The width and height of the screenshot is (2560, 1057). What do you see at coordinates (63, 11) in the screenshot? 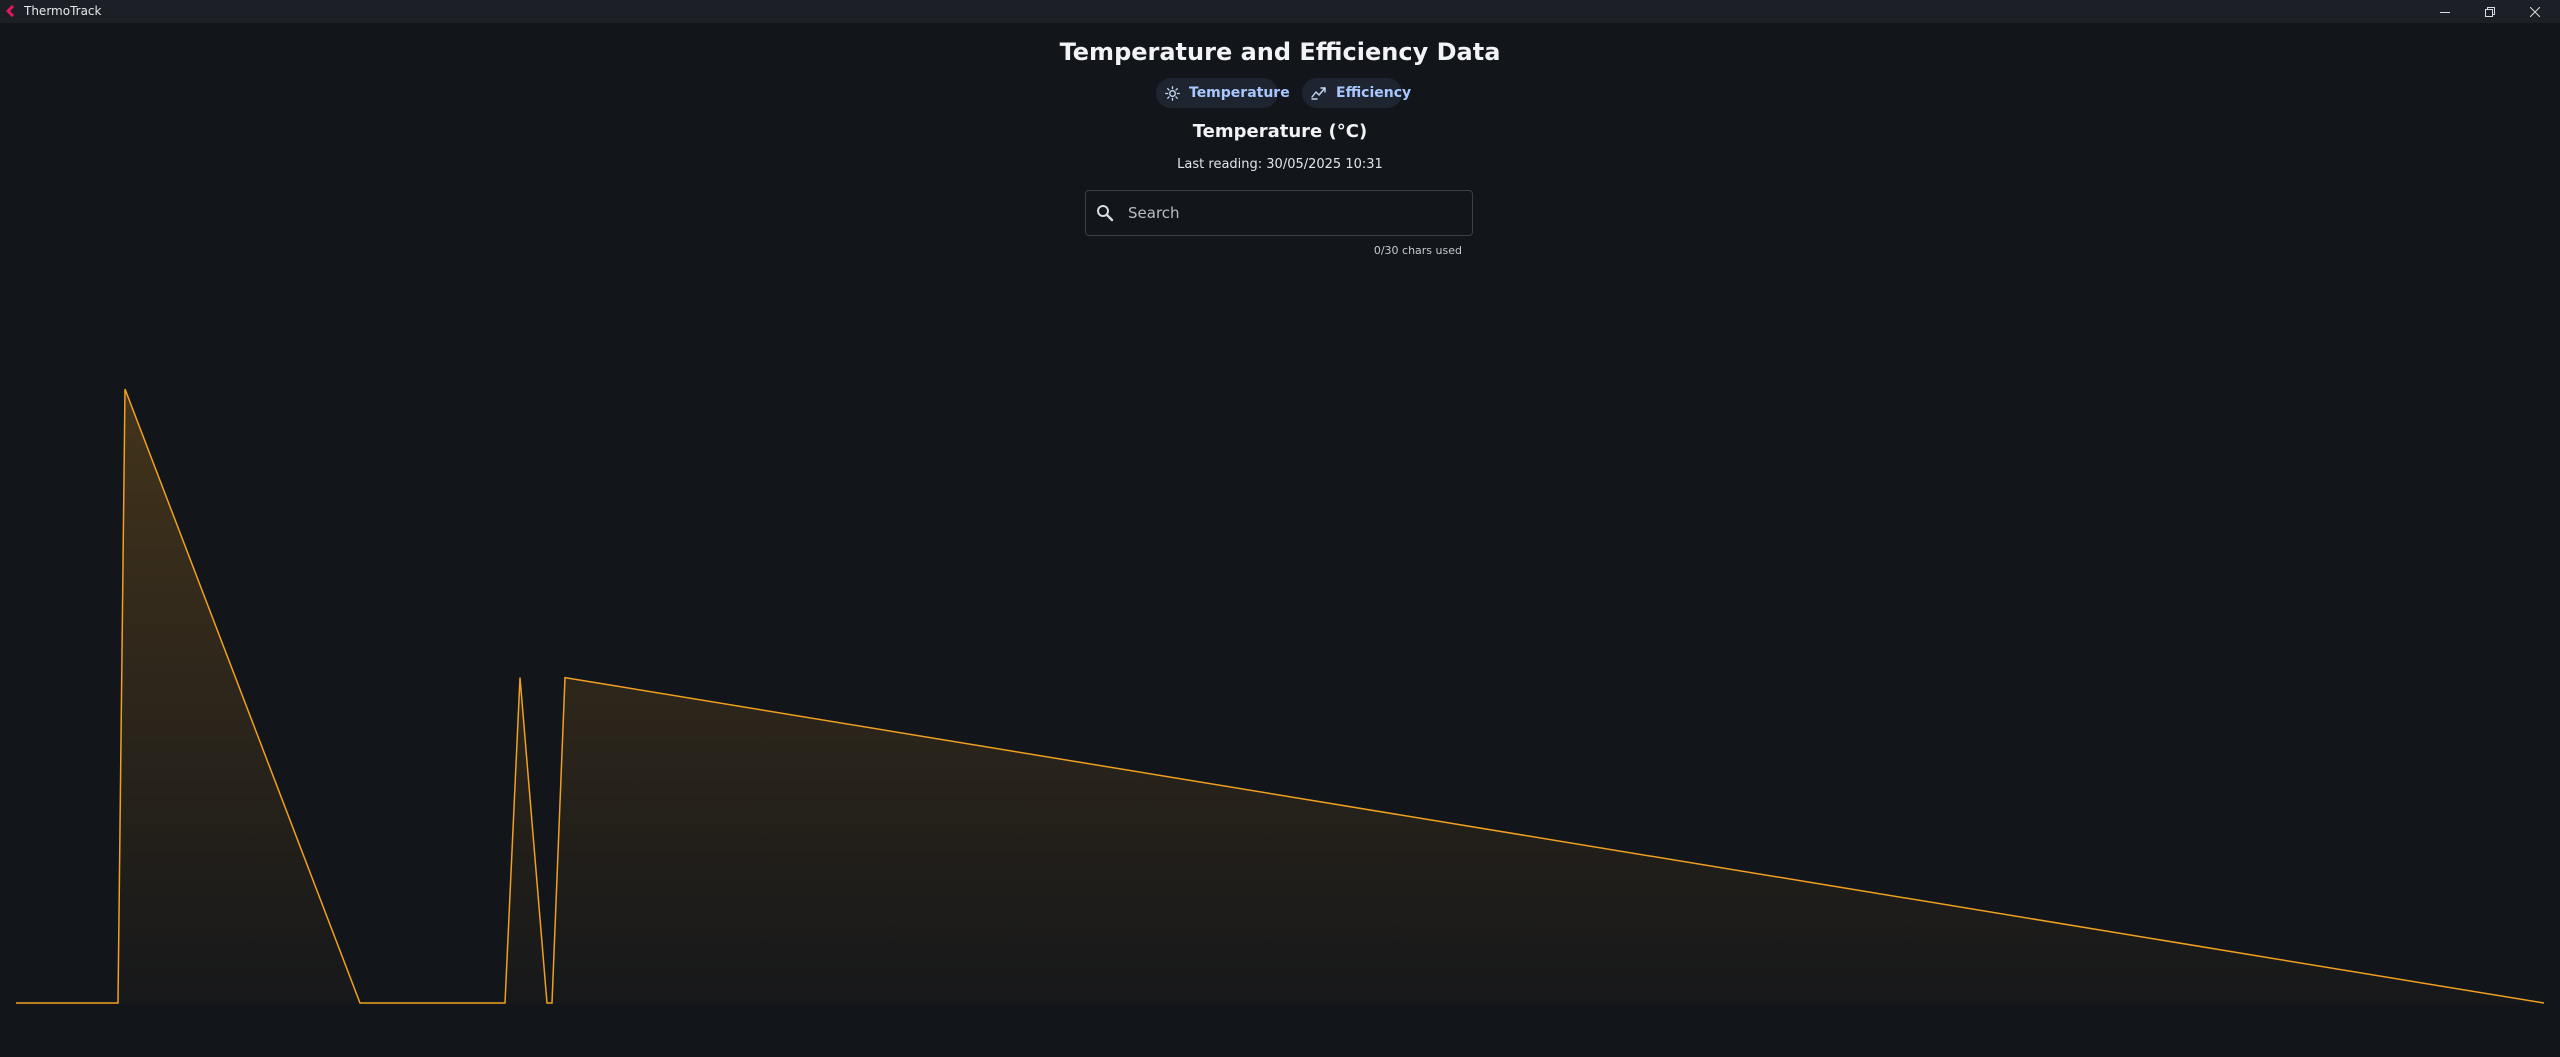
I see `window-title: ThermoTrack` at bounding box center [63, 11].